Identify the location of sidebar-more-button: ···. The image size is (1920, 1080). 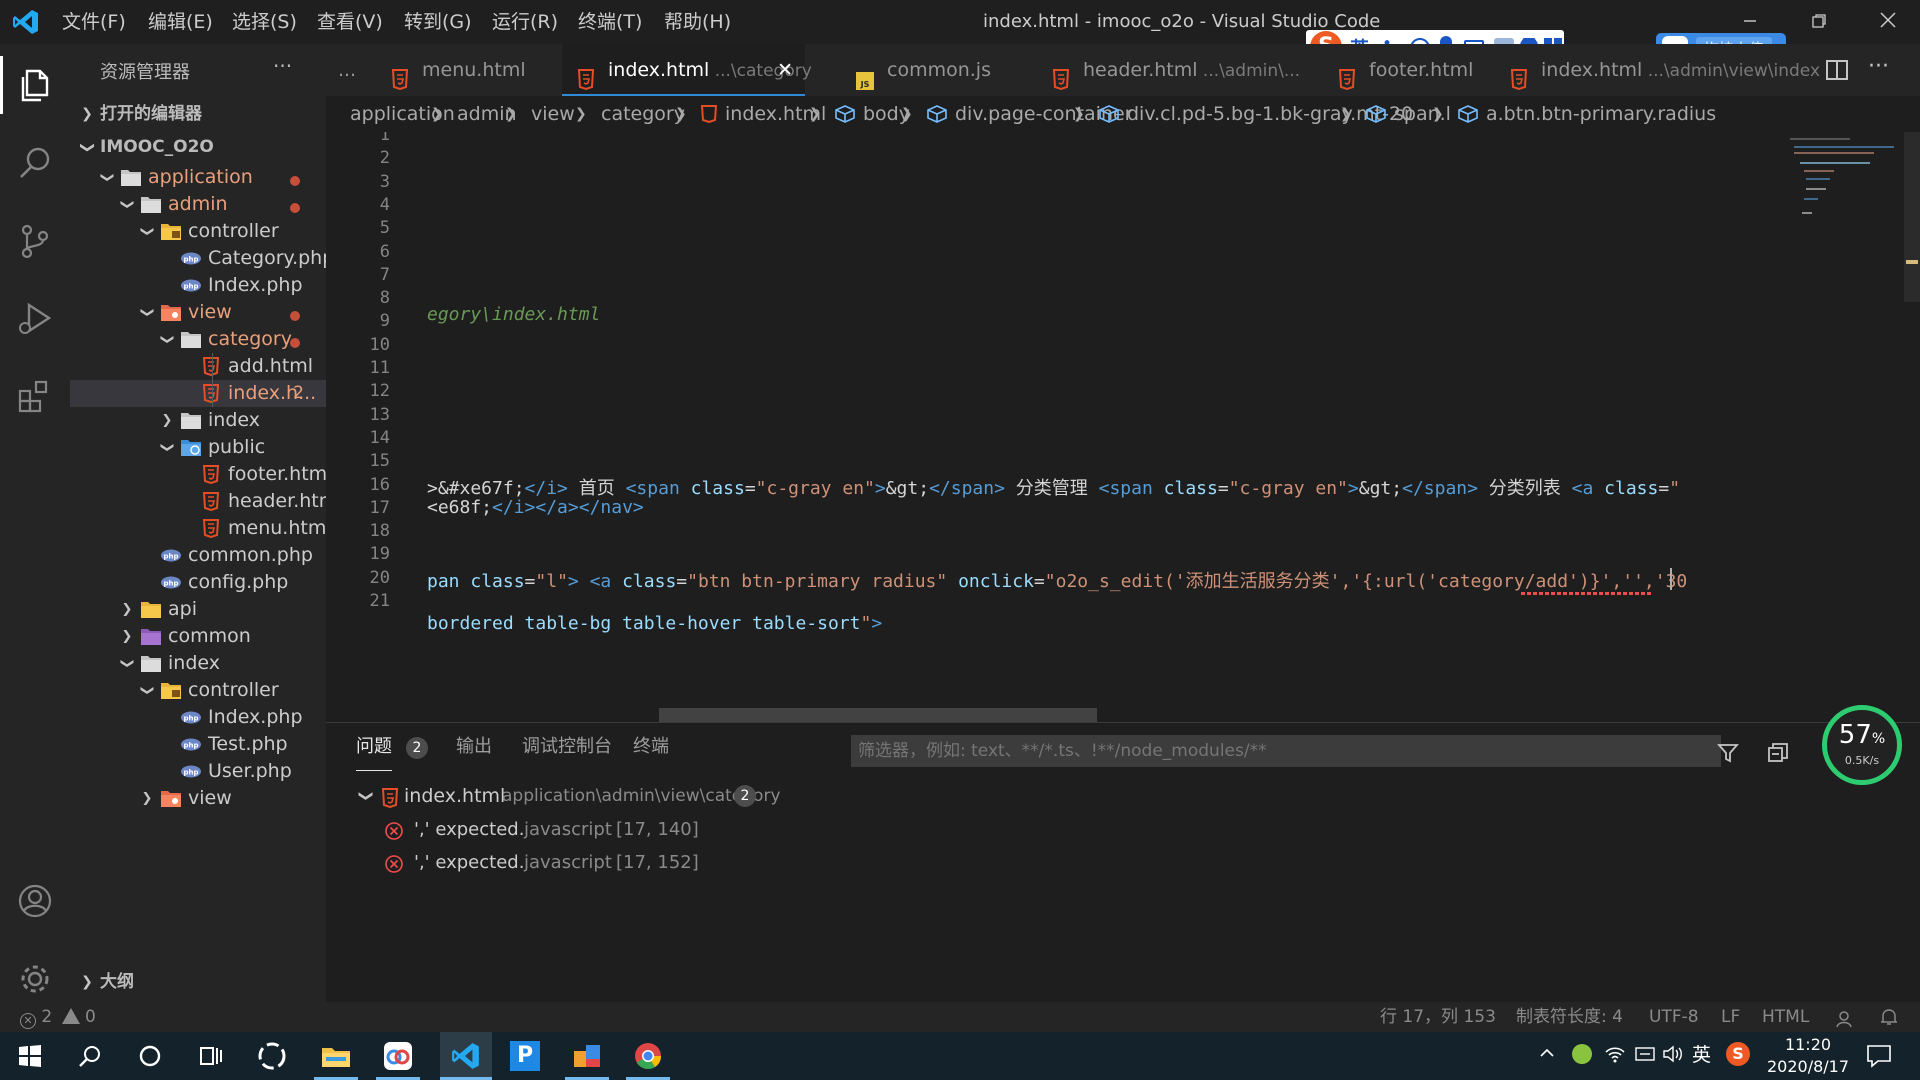
(282, 66).